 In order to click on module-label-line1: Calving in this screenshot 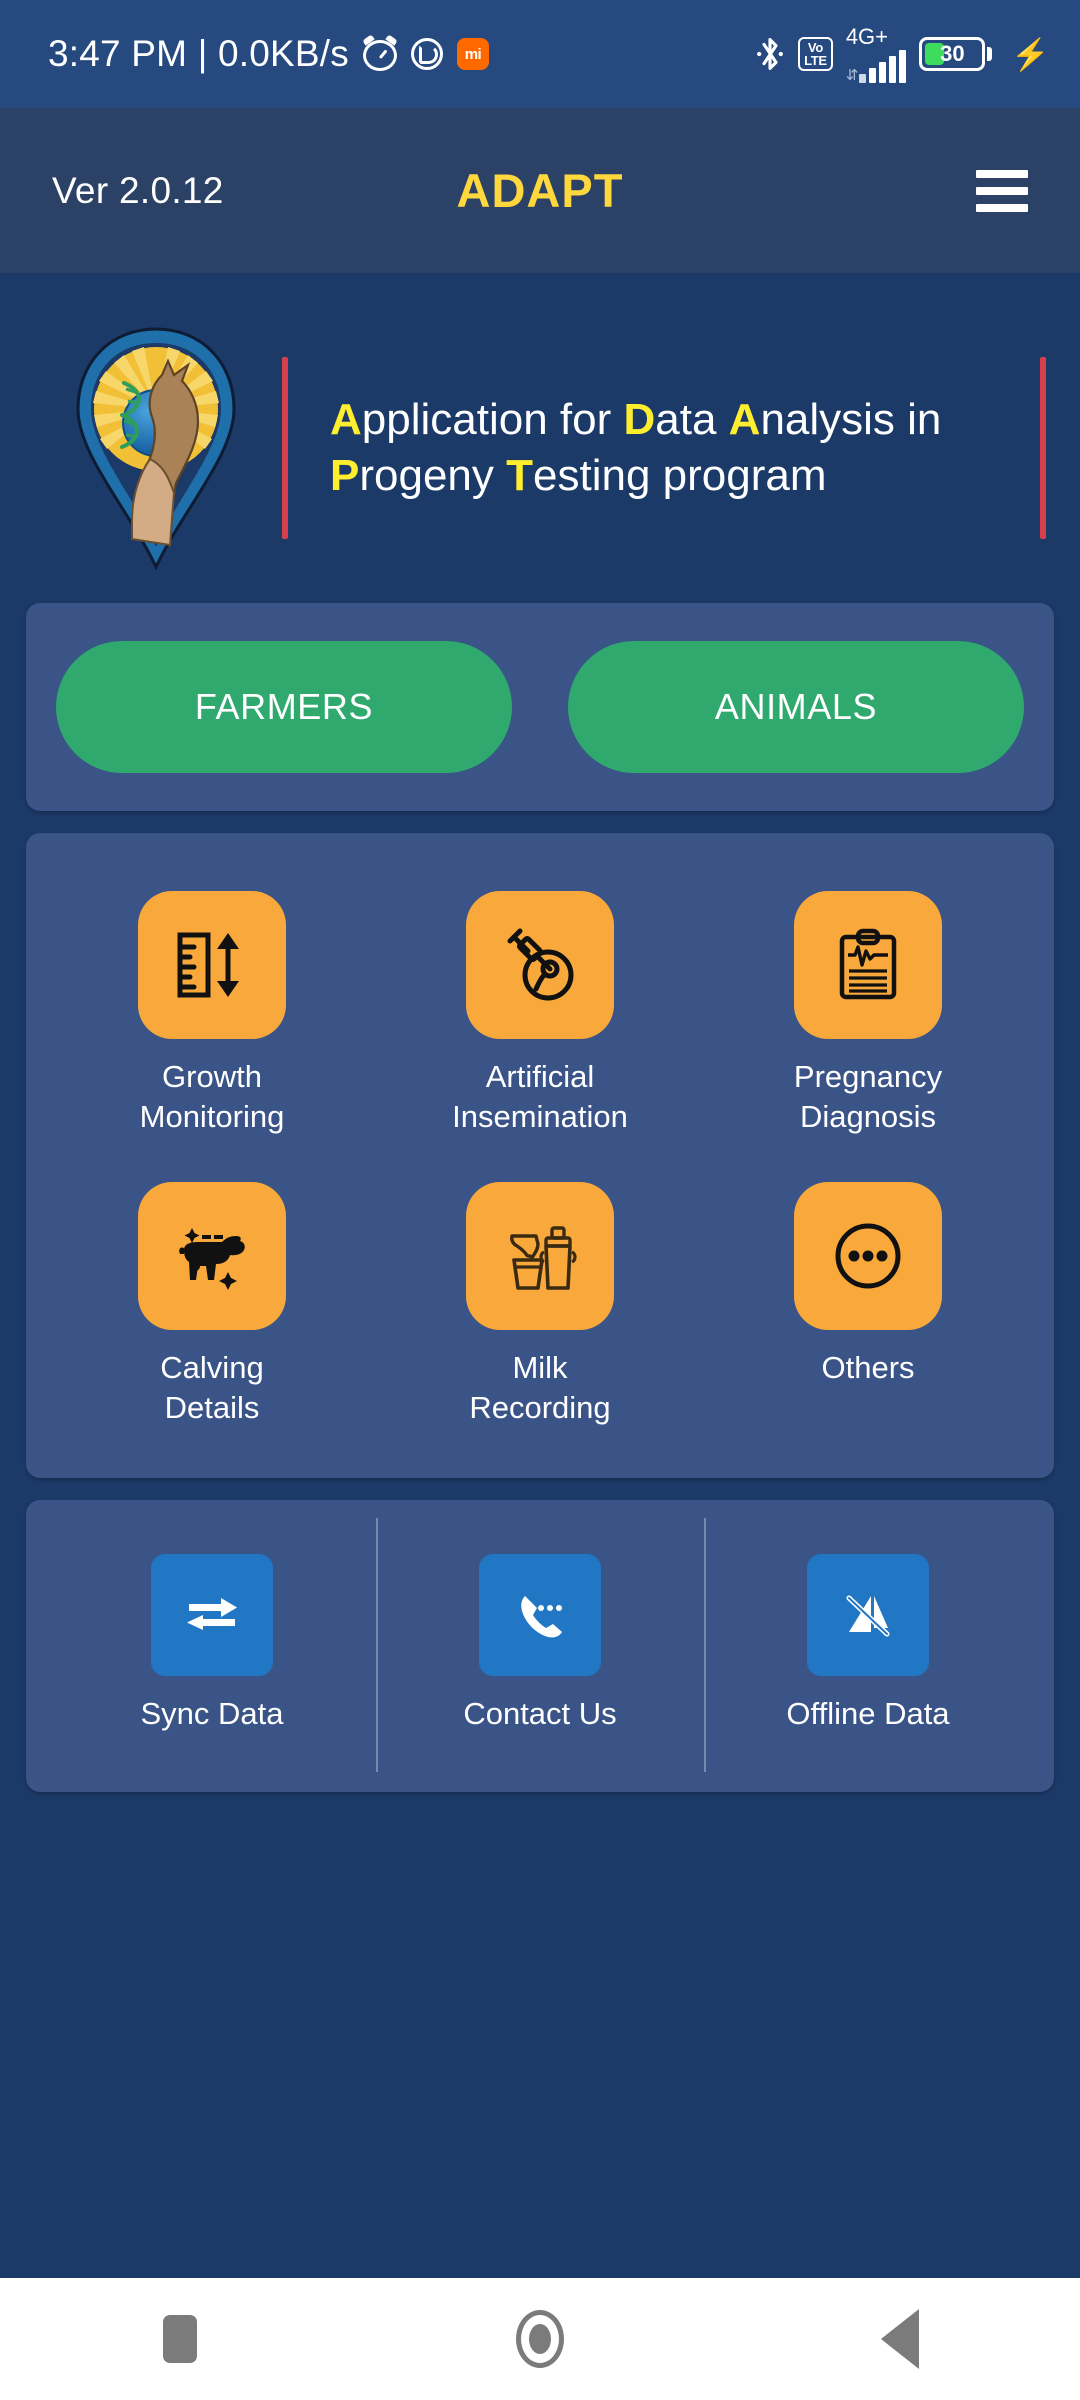, I will do `click(212, 1368)`.